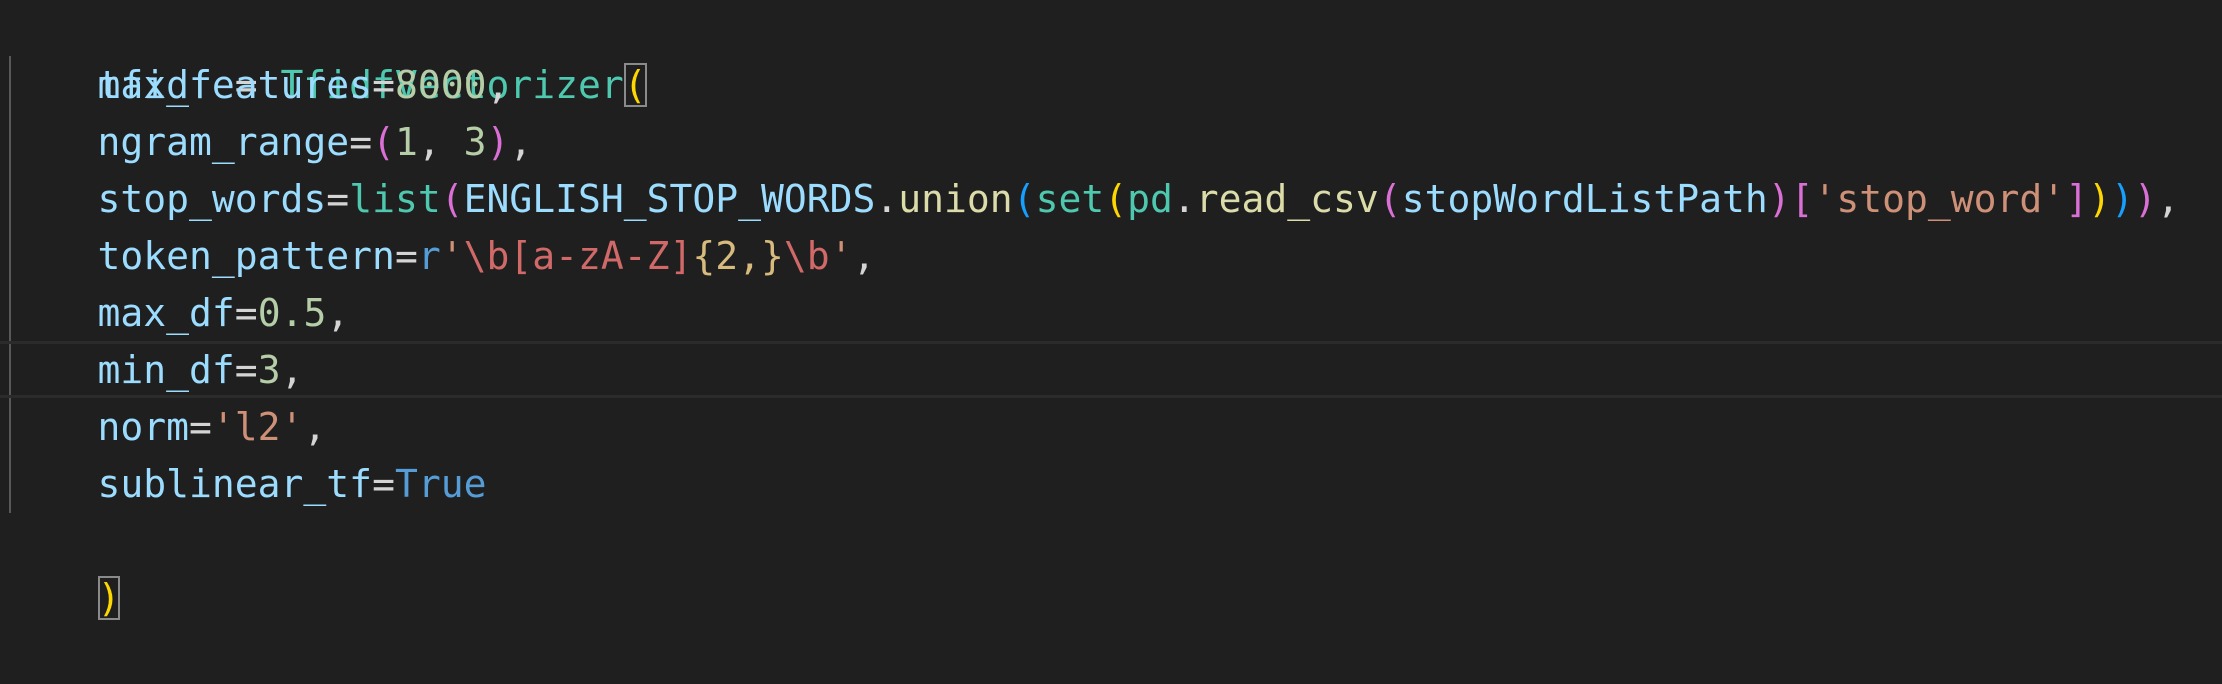 This screenshot has height=684, width=2222. Describe the element at coordinates (257, 427) in the screenshot. I see `string-token: 'l2'` at that location.